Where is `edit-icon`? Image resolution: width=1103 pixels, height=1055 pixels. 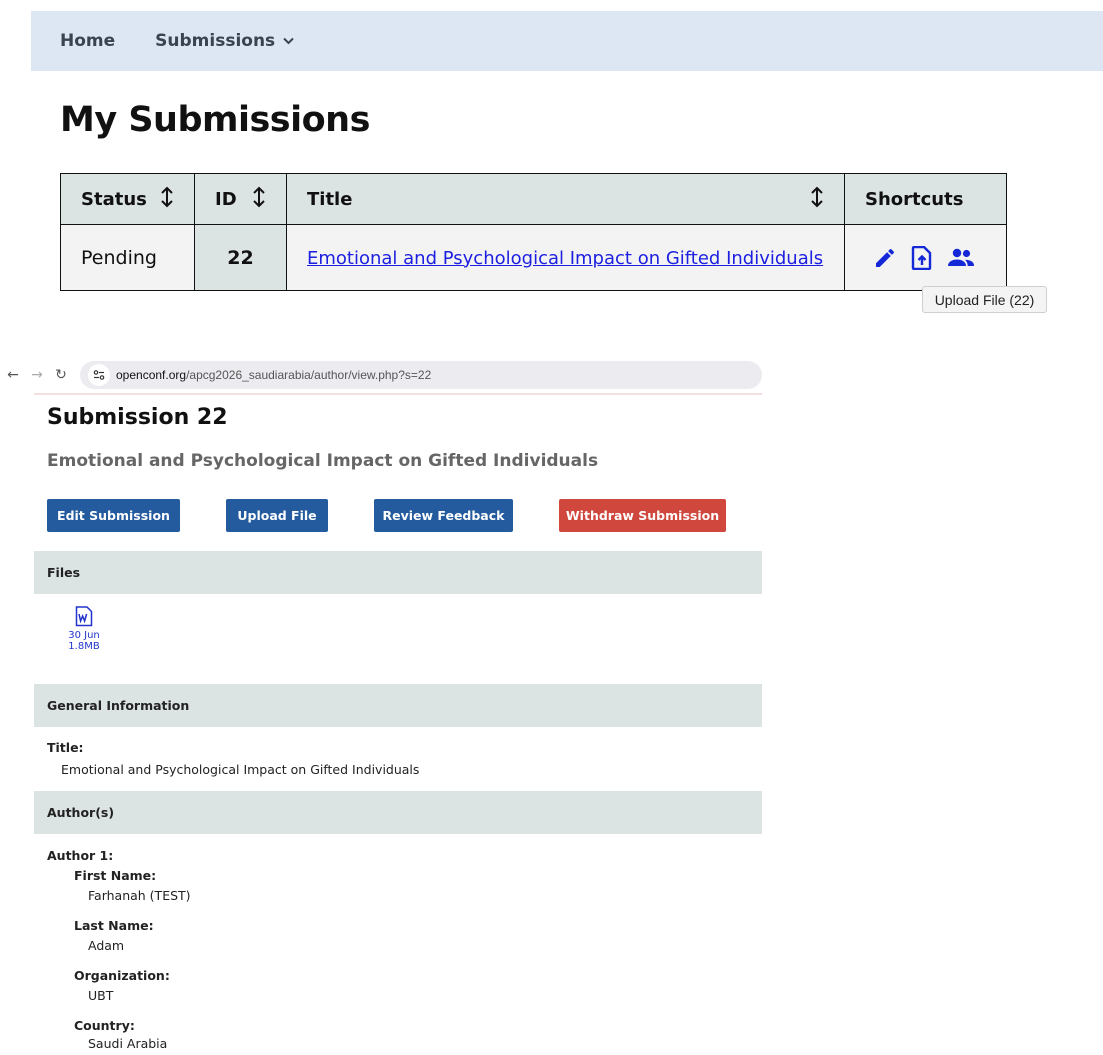 edit-icon is located at coordinates (885, 258).